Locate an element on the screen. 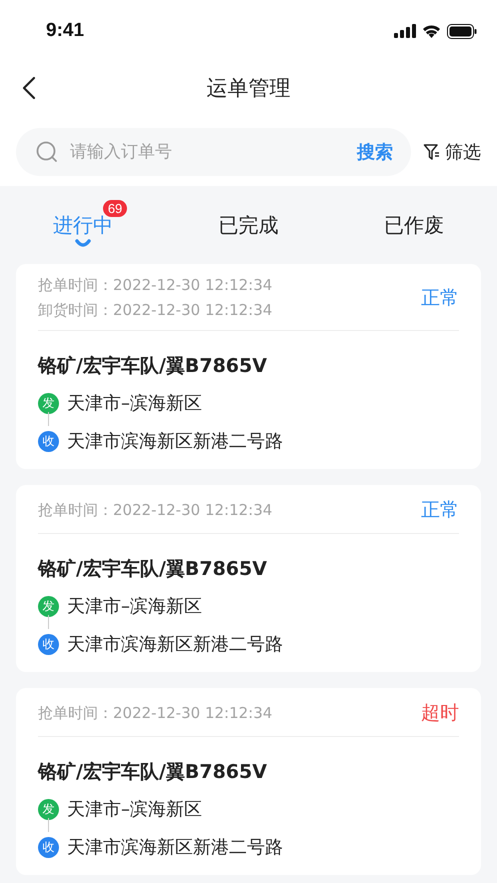  back-icon is located at coordinates (29, 88).